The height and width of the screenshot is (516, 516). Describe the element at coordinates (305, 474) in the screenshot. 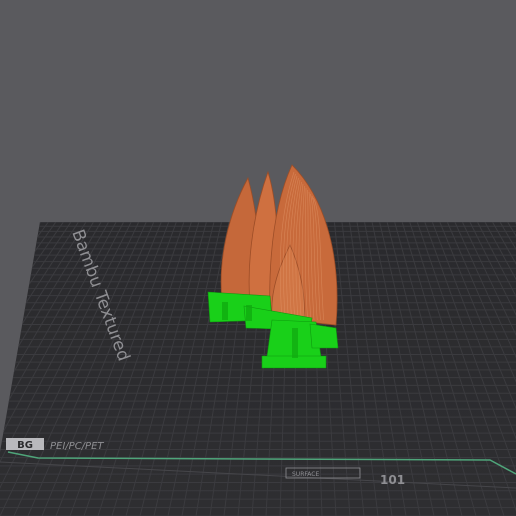

I see `bed-small-label: SURFACE` at that location.